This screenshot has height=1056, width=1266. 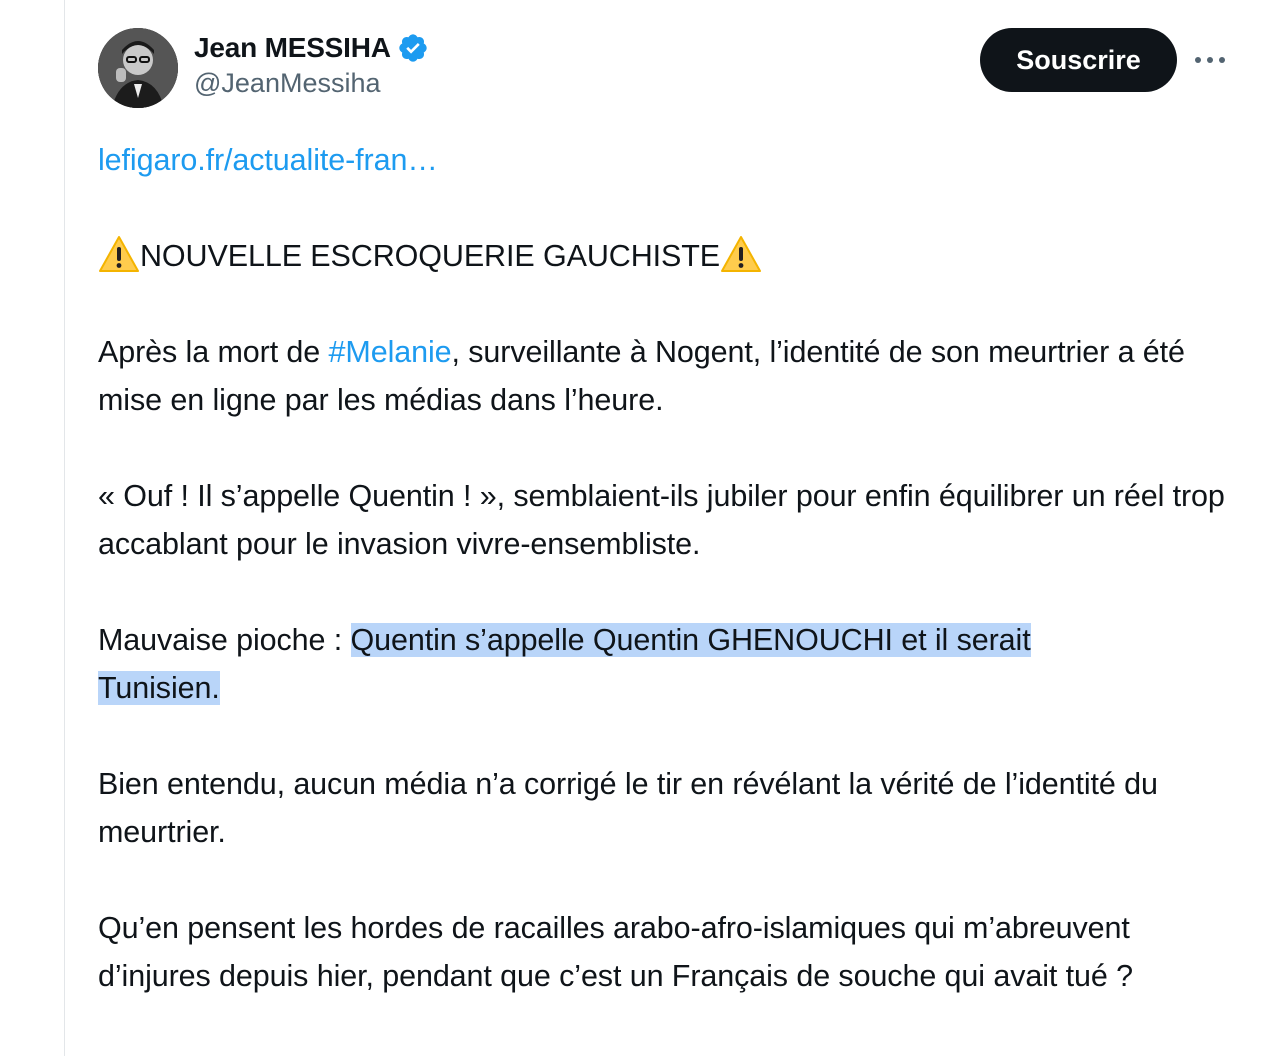 I want to click on display-name: Jean MESSIHA, so click(x=292, y=48).